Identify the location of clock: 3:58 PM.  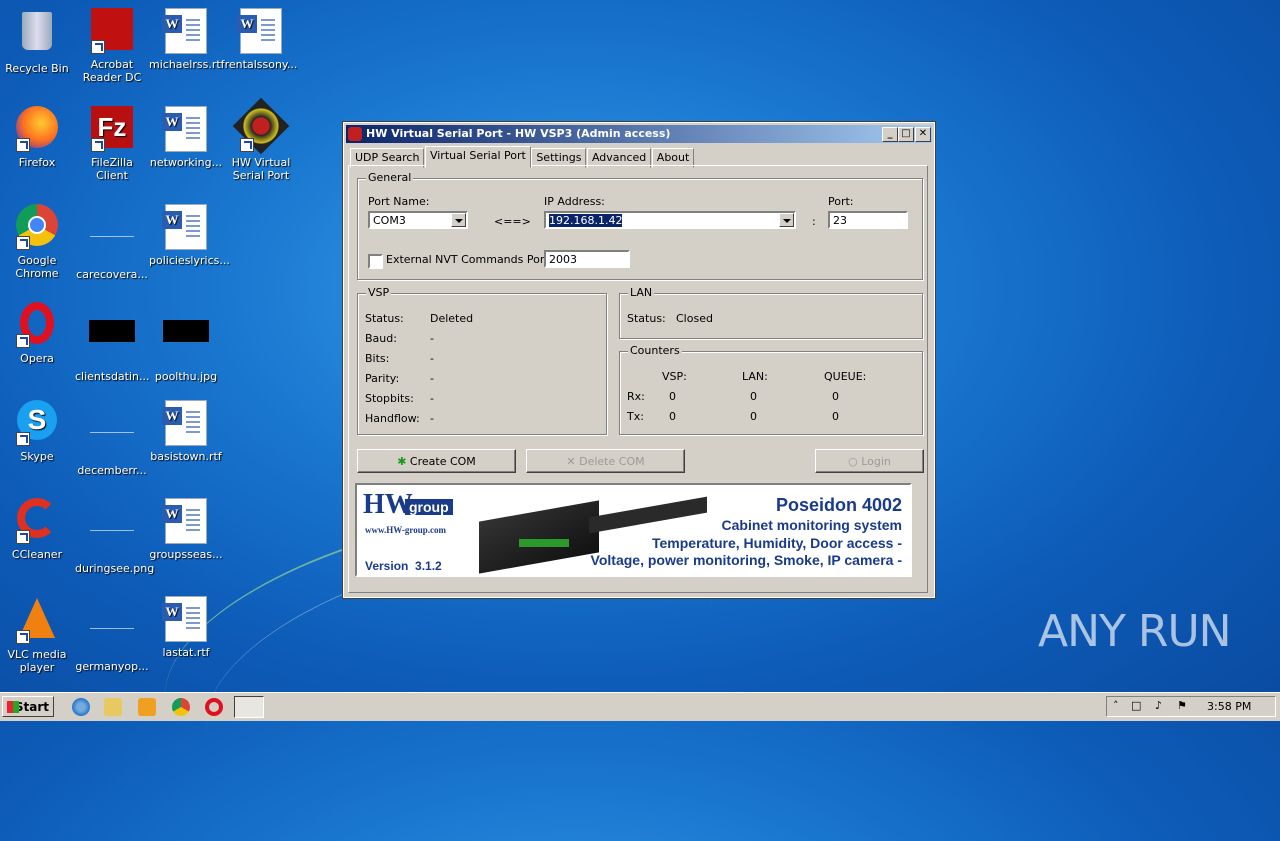
(1229, 706).